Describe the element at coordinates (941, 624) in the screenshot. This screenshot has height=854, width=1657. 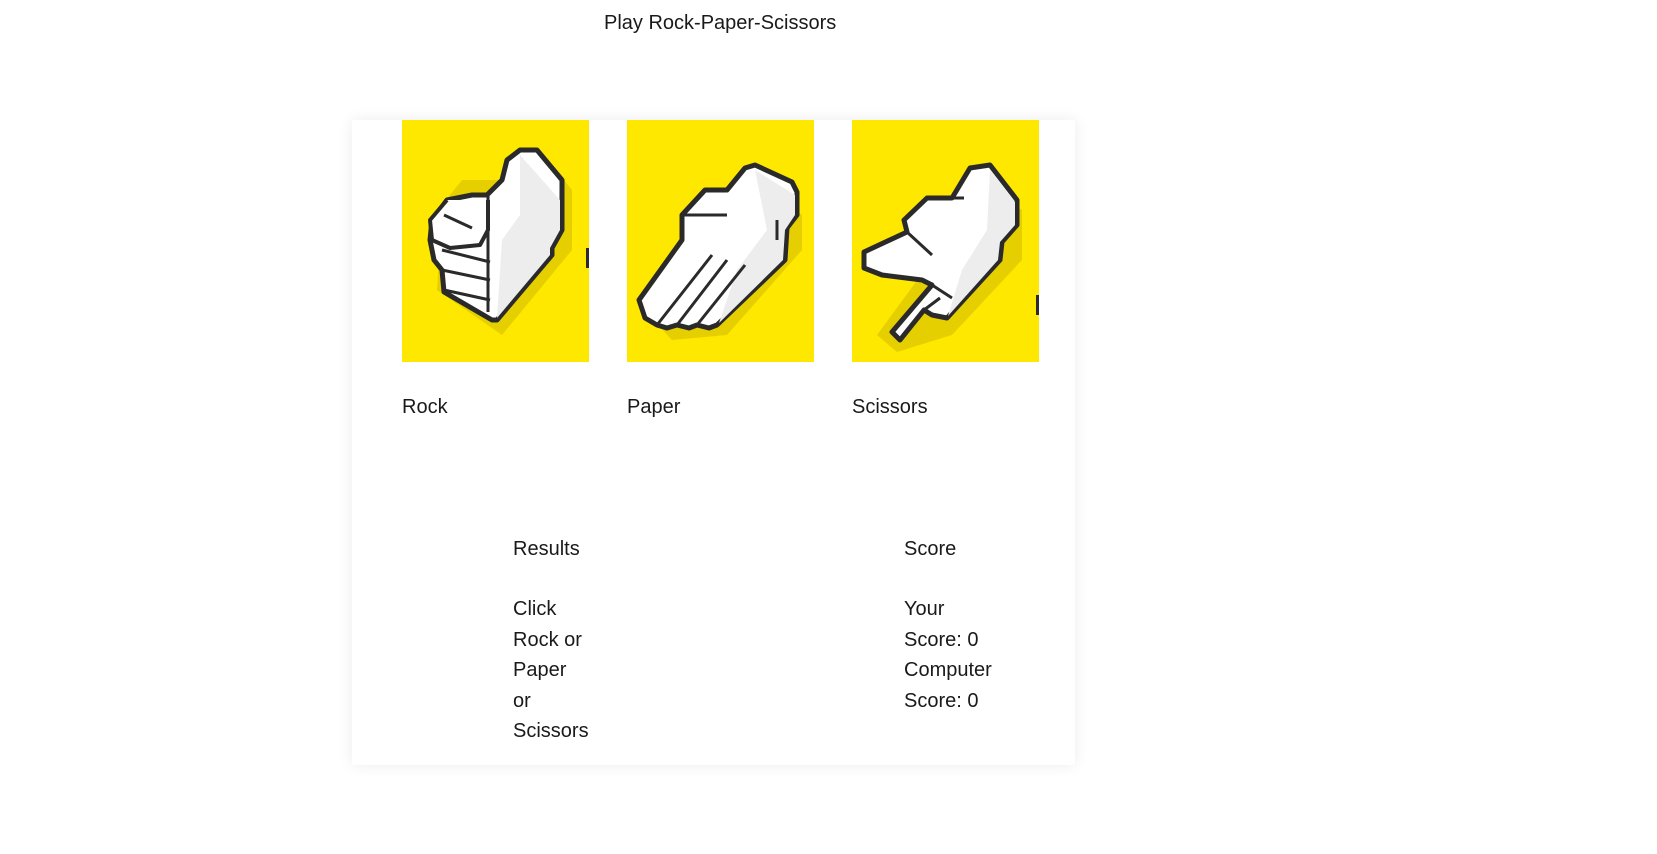
I see `your-score: Your Score: 0` at that location.